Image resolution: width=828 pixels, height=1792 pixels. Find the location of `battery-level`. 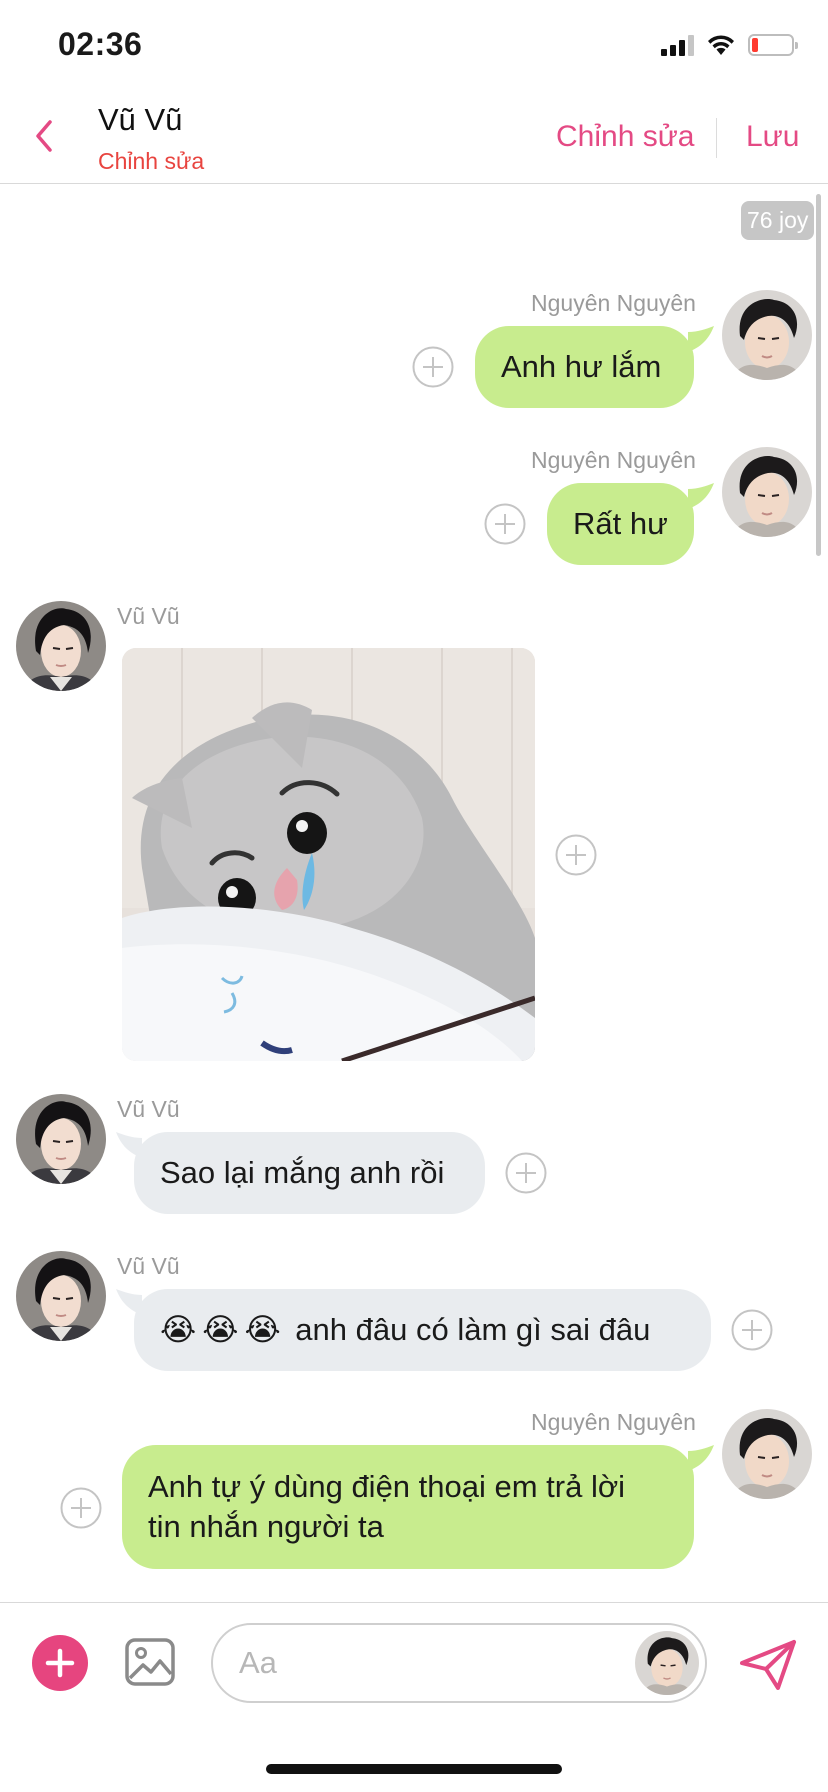

battery-level is located at coordinates (755, 45).